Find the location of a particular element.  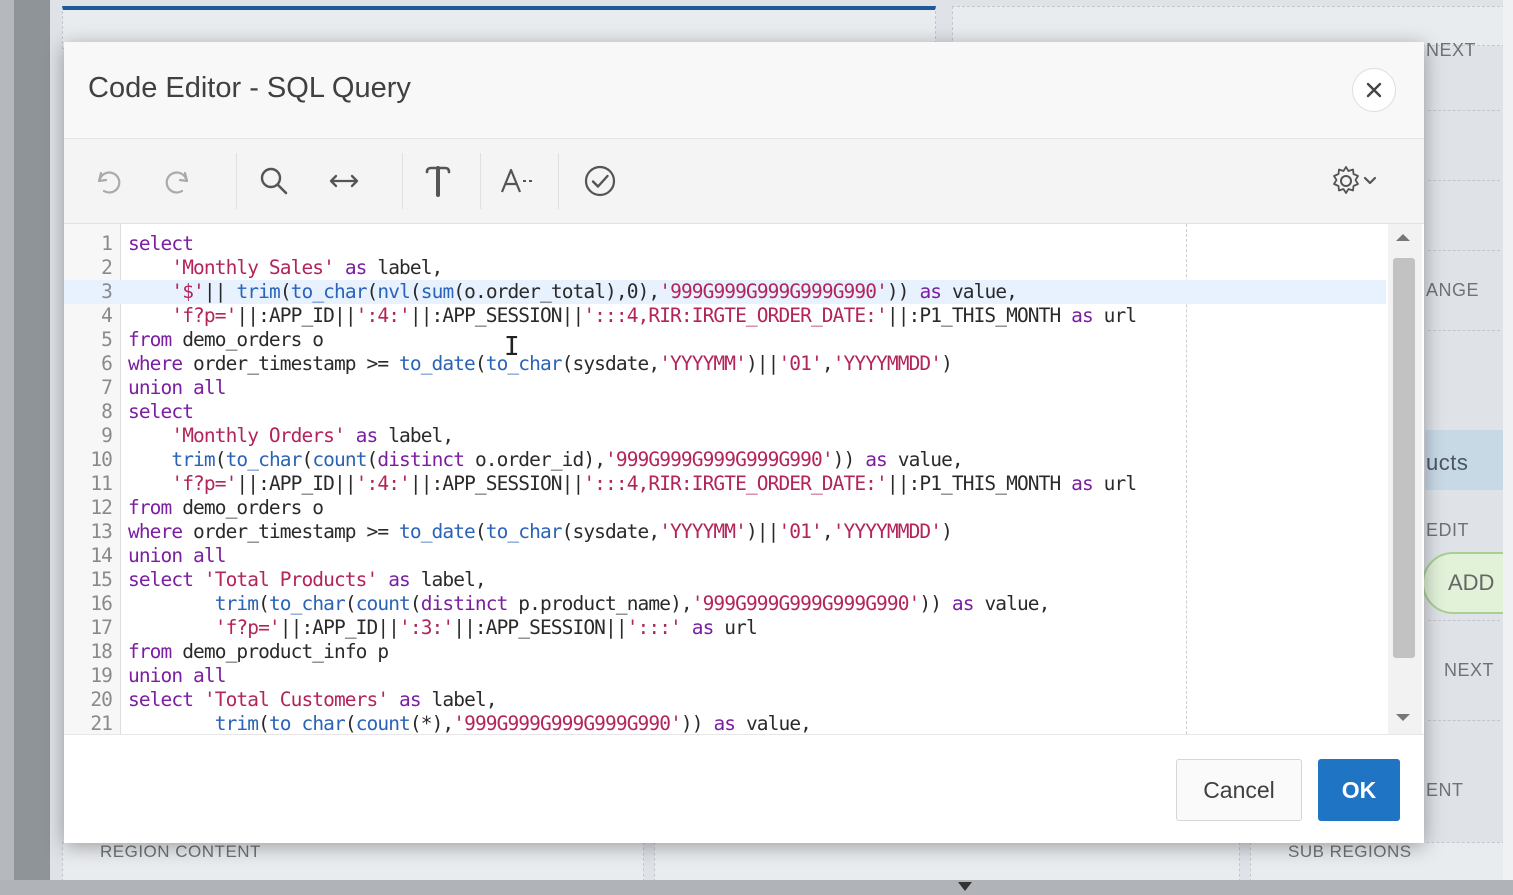

redo-icon is located at coordinates (177, 182).